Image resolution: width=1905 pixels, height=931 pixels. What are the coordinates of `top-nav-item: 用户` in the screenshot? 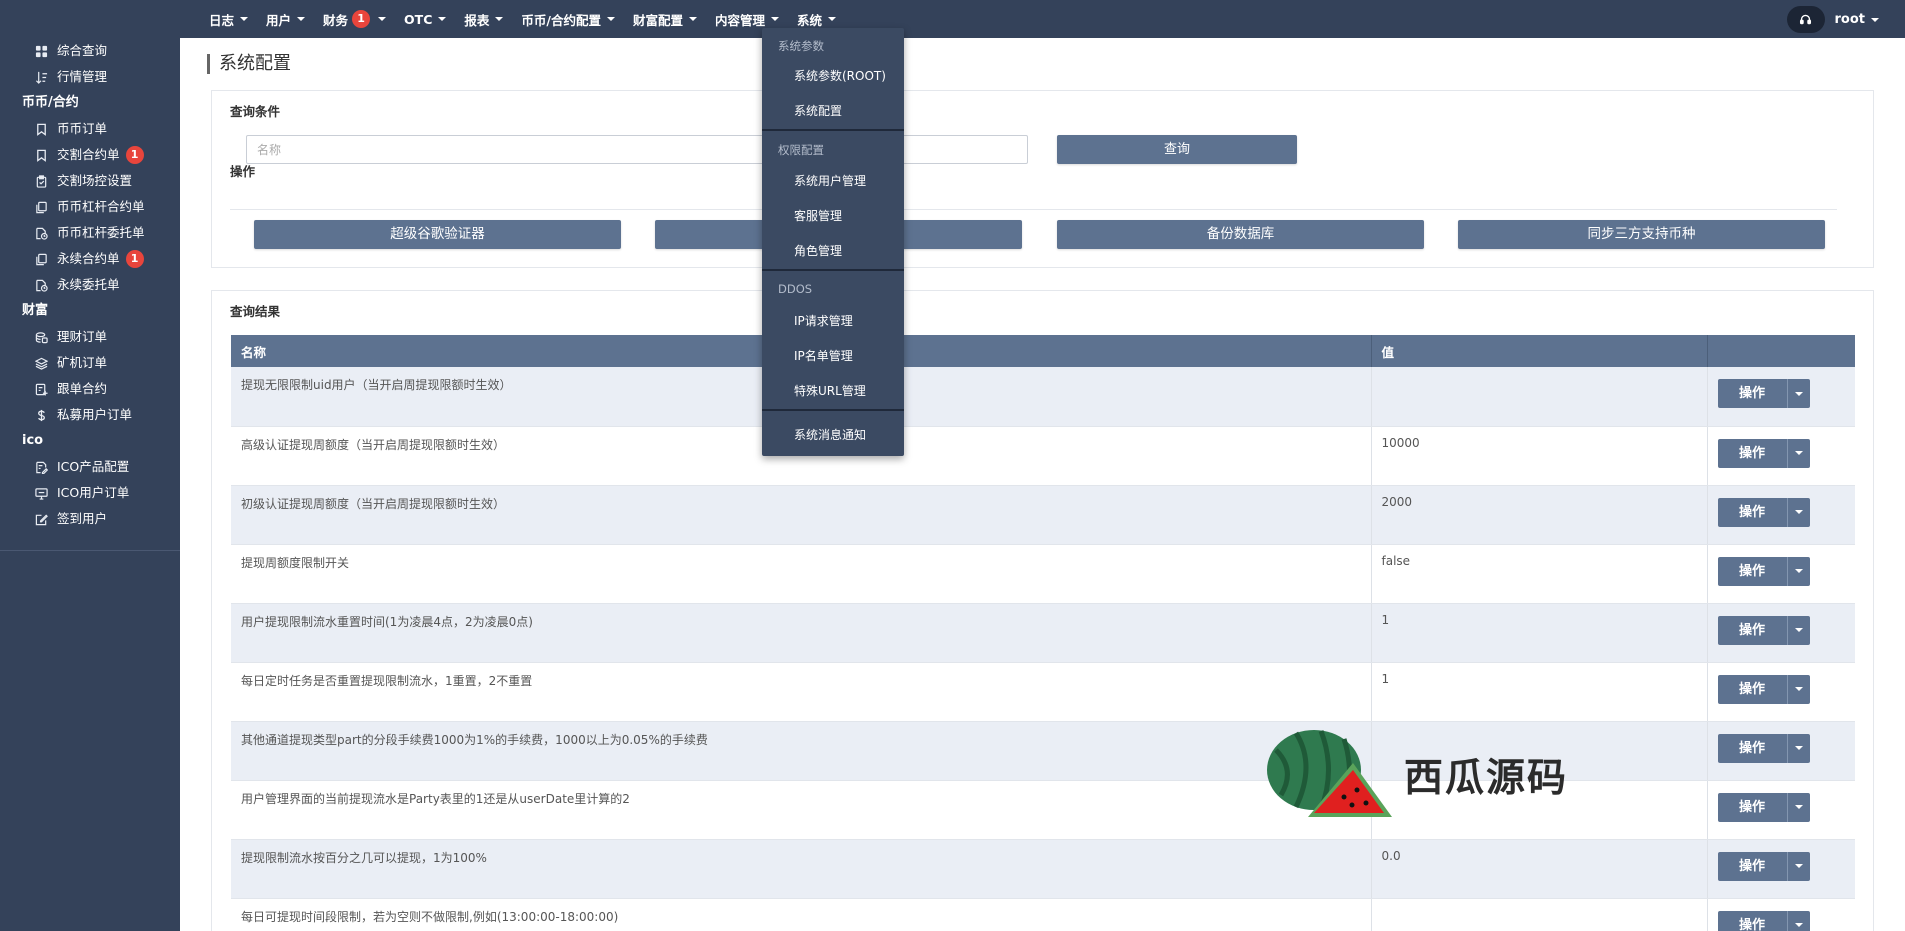 It's located at (285, 19).